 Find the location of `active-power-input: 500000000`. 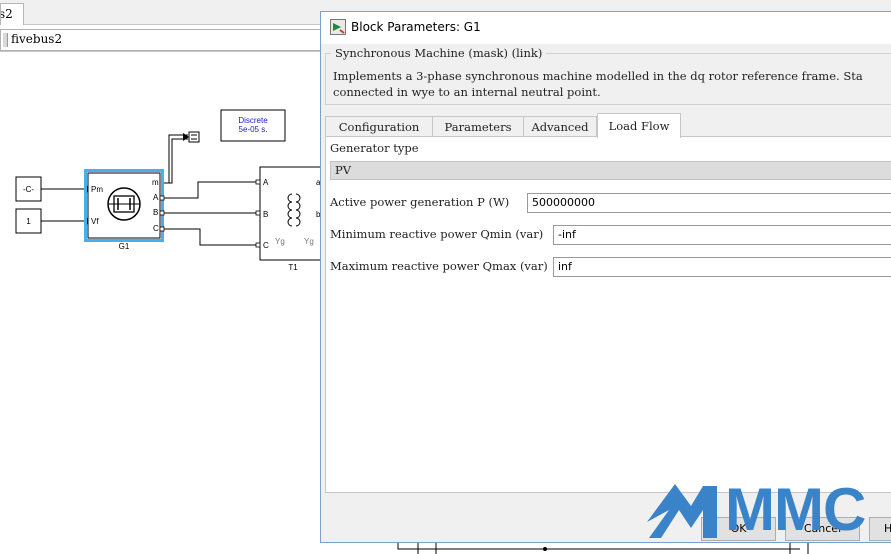

active-power-input: 500000000 is located at coordinates (709, 203).